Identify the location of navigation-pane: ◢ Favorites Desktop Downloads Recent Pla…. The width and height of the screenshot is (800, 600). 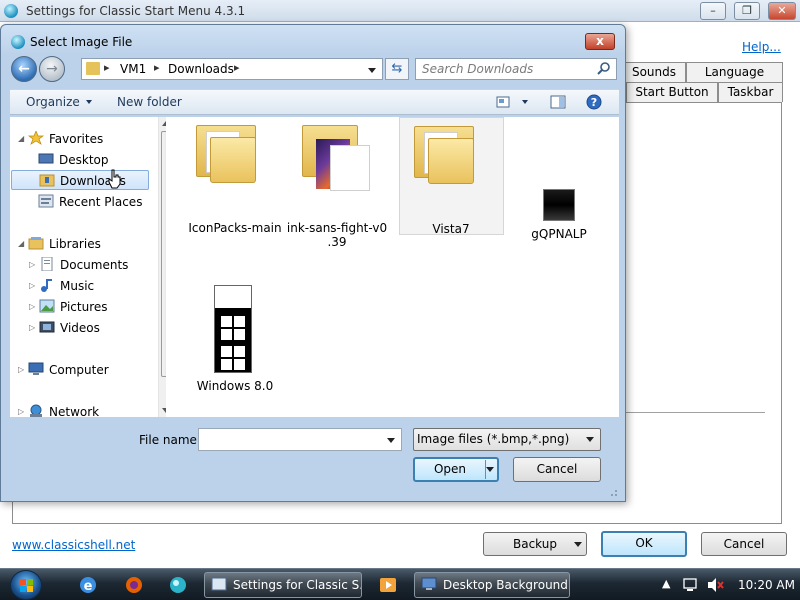
(92, 268).